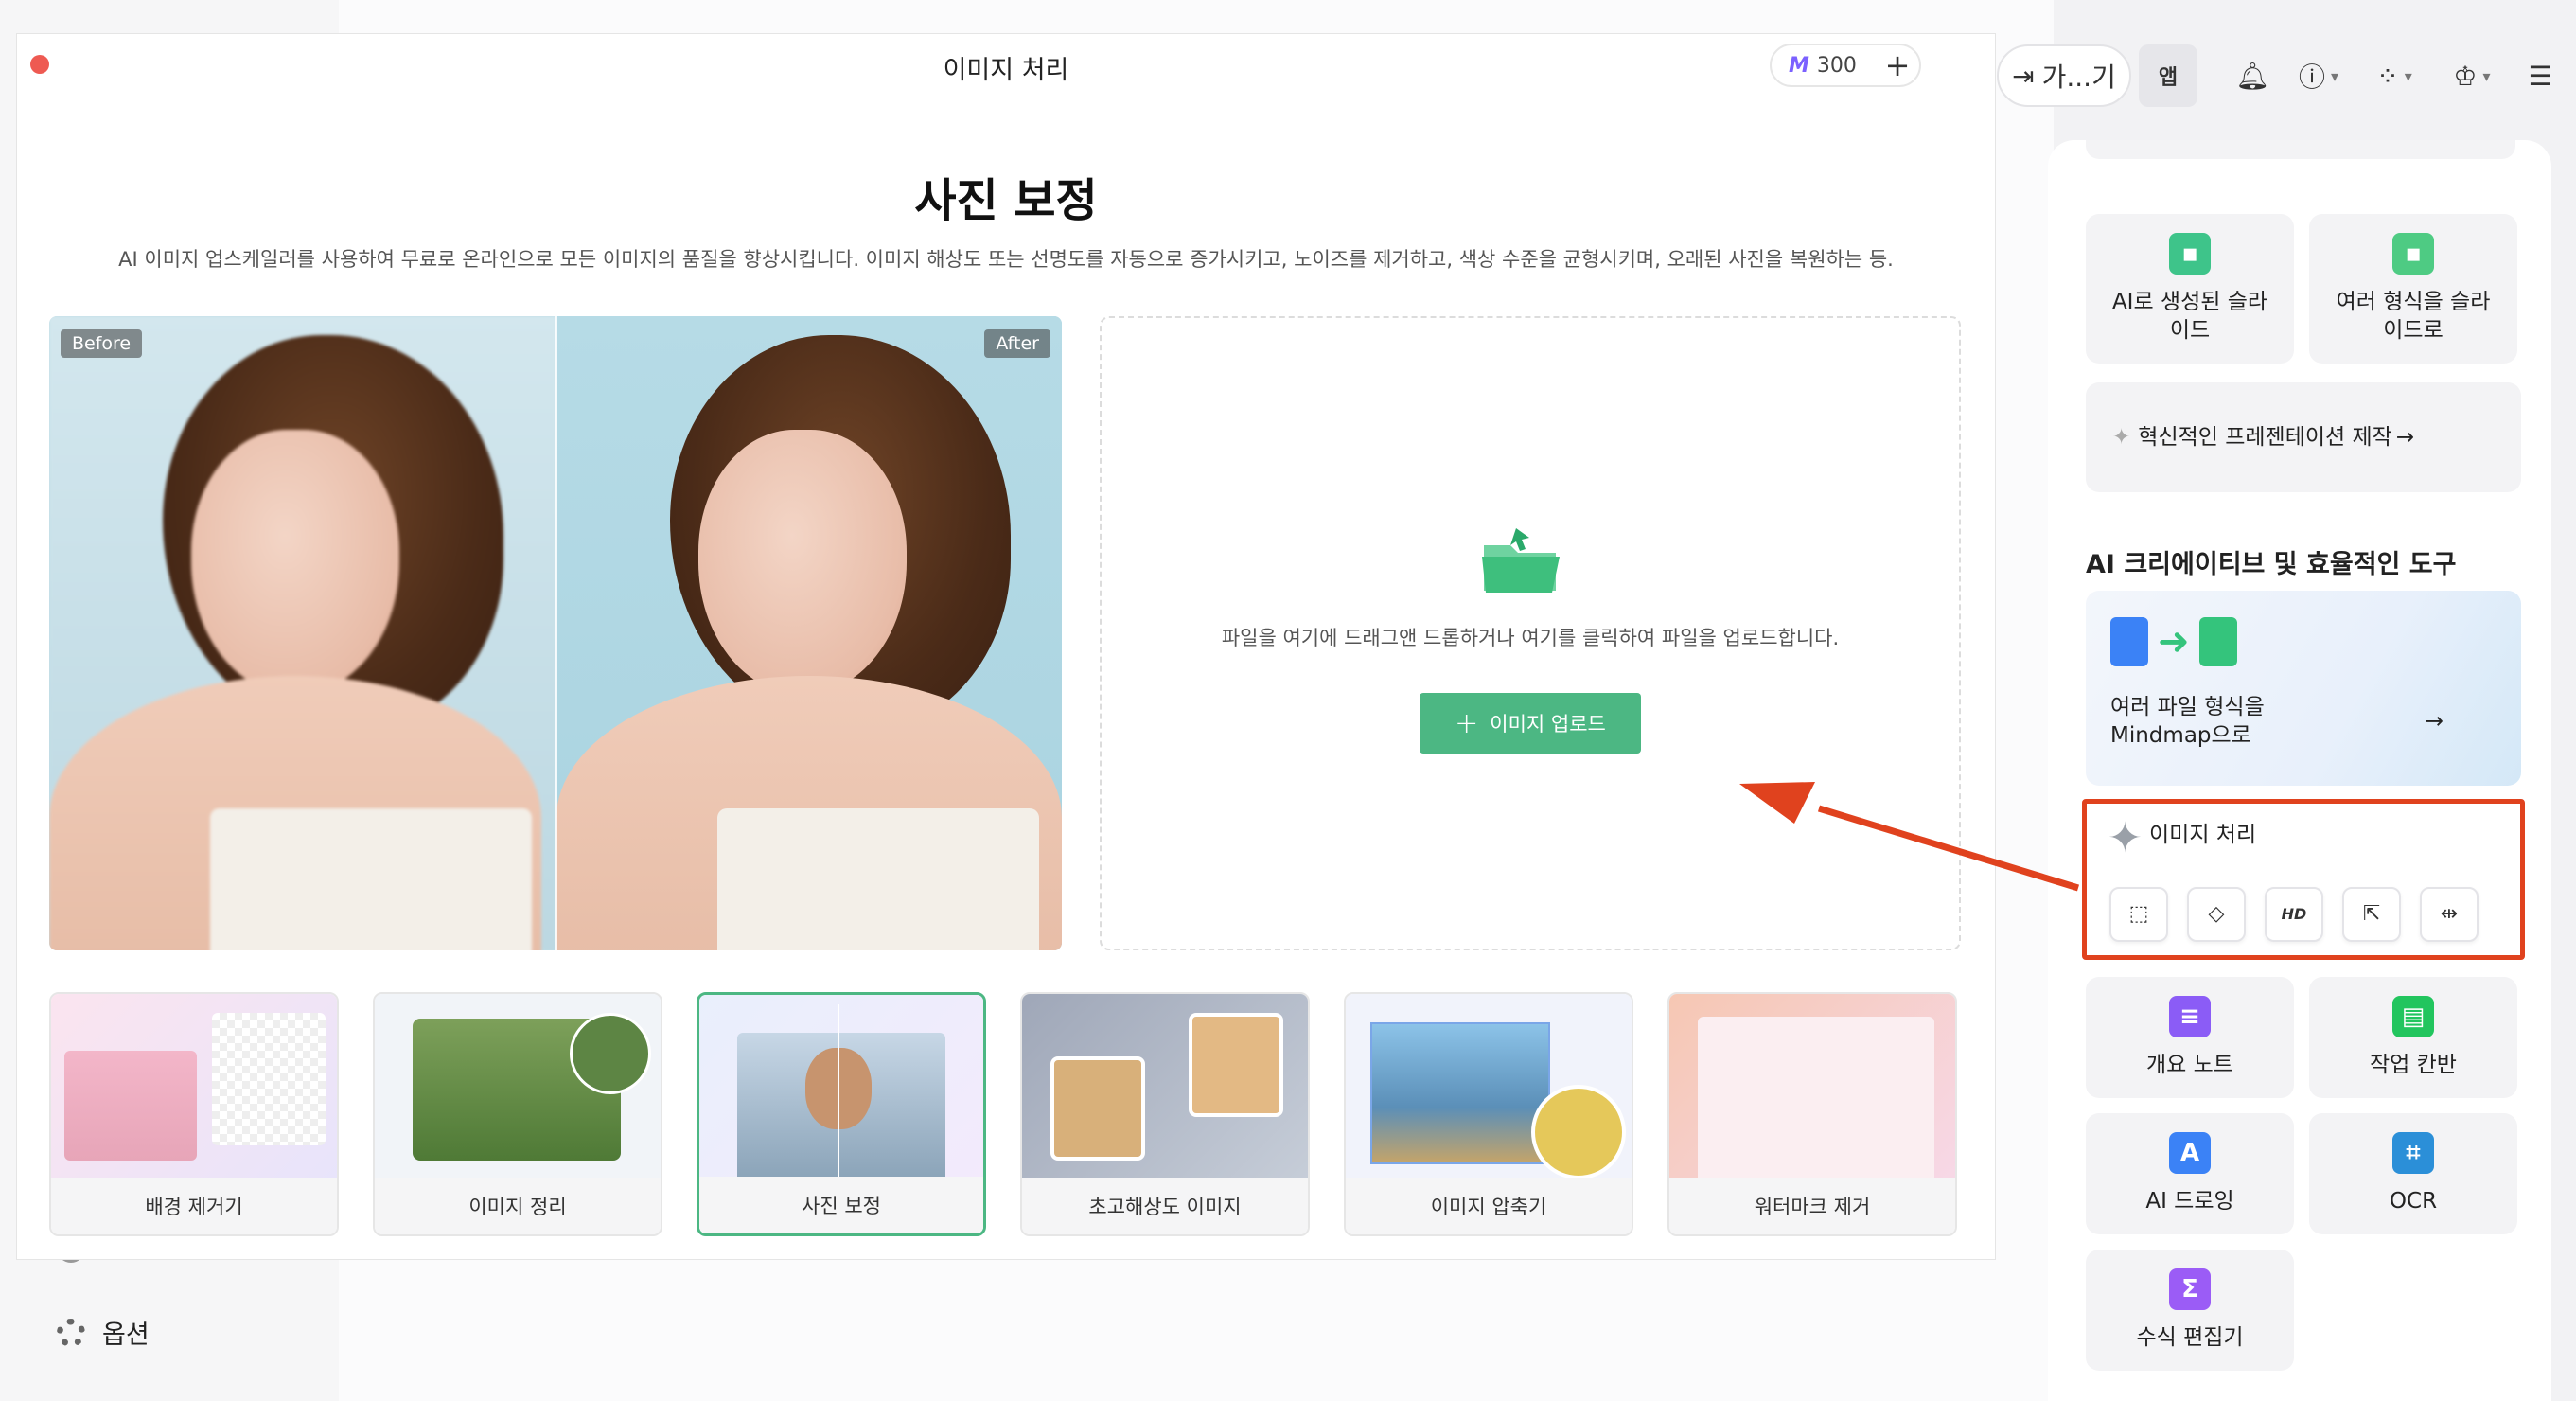 The height and width of the screenshot is (1401, 2576). Describe the element at coordinates (1548, 724) in the screenshot. I see `upload-image-label: 이미지 업로드` at that location.